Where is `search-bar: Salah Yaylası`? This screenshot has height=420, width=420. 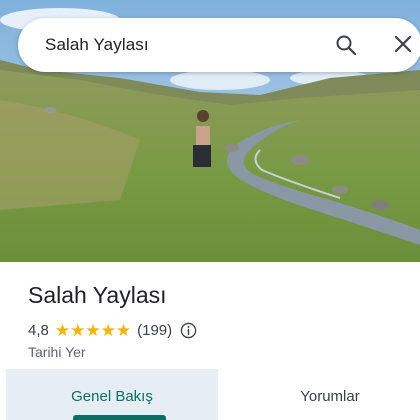
search-bar: Salah Yaylası is located at coordinates (219, 45).